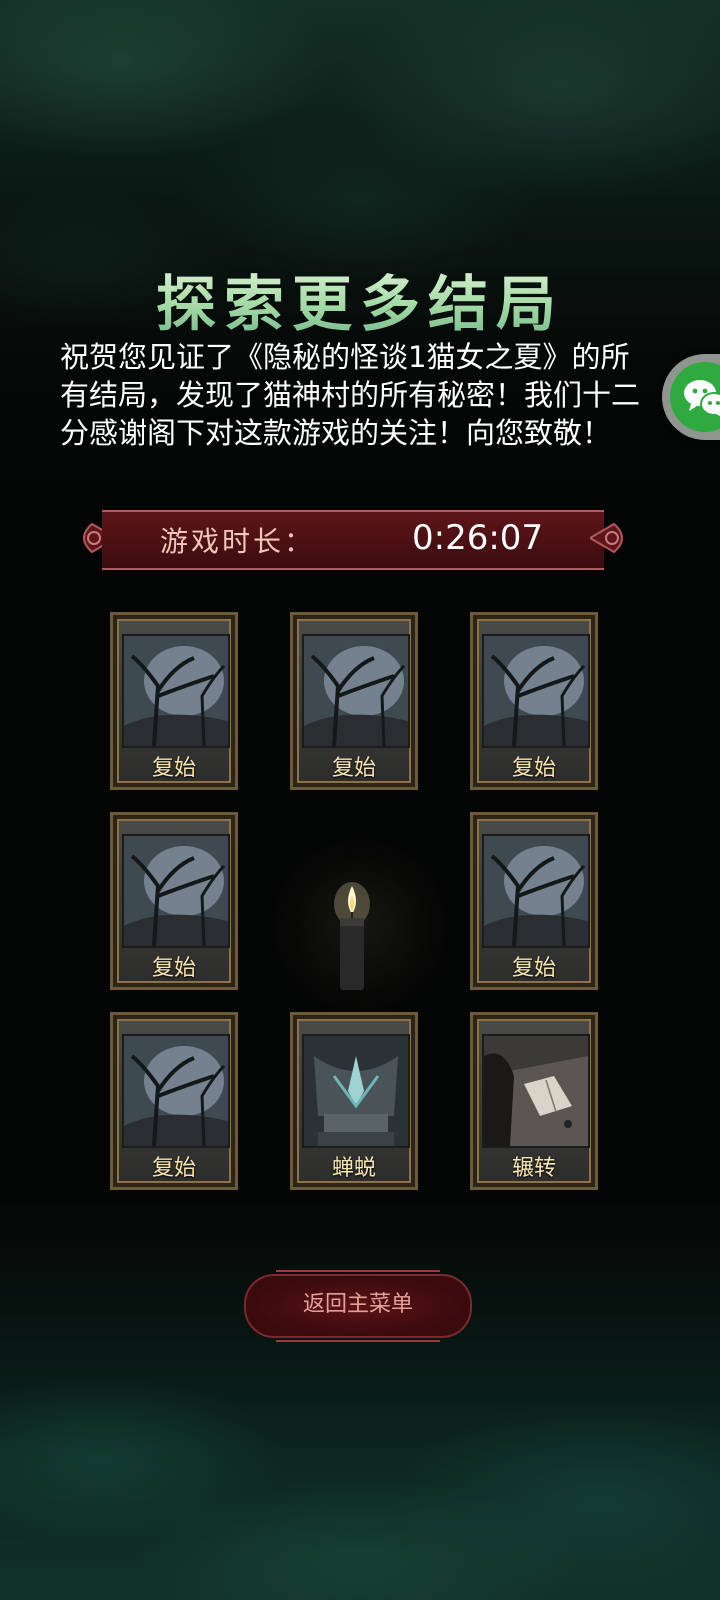 This screenshot has height=1600, width=720. I want to click on banner-right-ornament, so click(606, 538).